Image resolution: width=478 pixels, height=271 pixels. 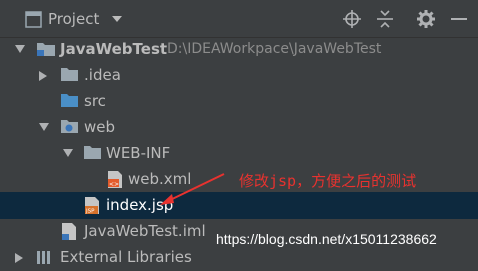 What do you see at coordinates (33, 19) in the screenshot?
I see `project-panel-icon` at bounding box center [33, 19].